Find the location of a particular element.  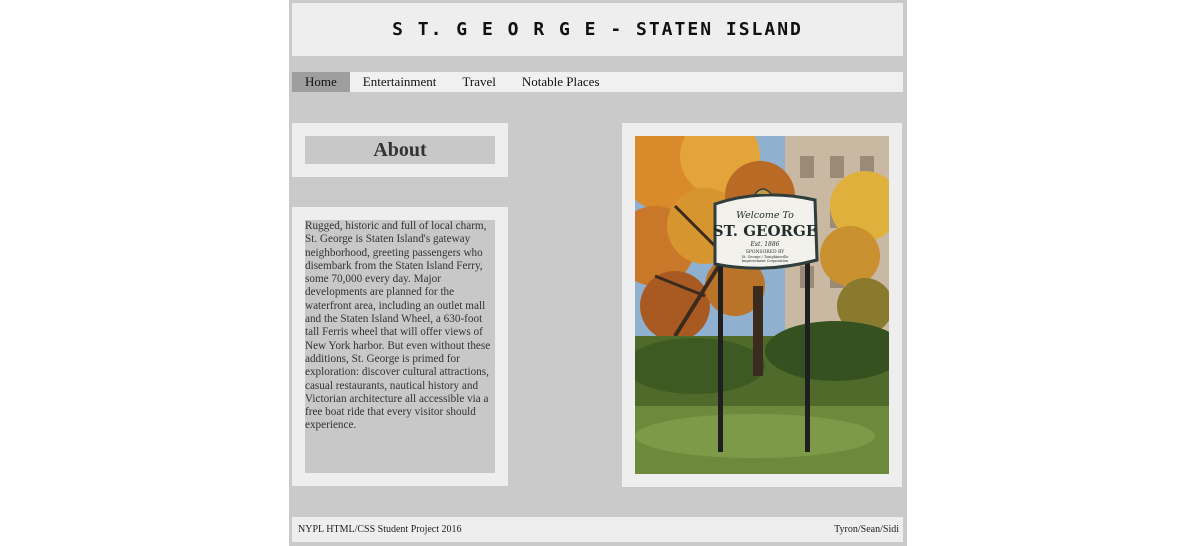

about-heading: About is located at coordinates (400, 150).